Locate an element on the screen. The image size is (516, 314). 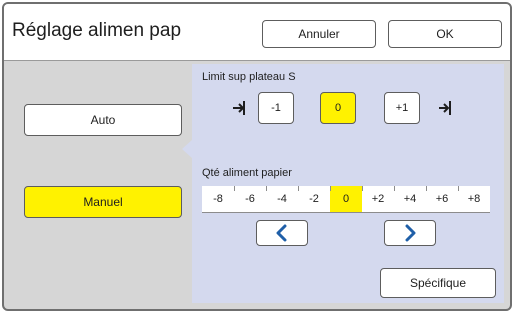
align-right-icon is located at coordinates (445, 108).